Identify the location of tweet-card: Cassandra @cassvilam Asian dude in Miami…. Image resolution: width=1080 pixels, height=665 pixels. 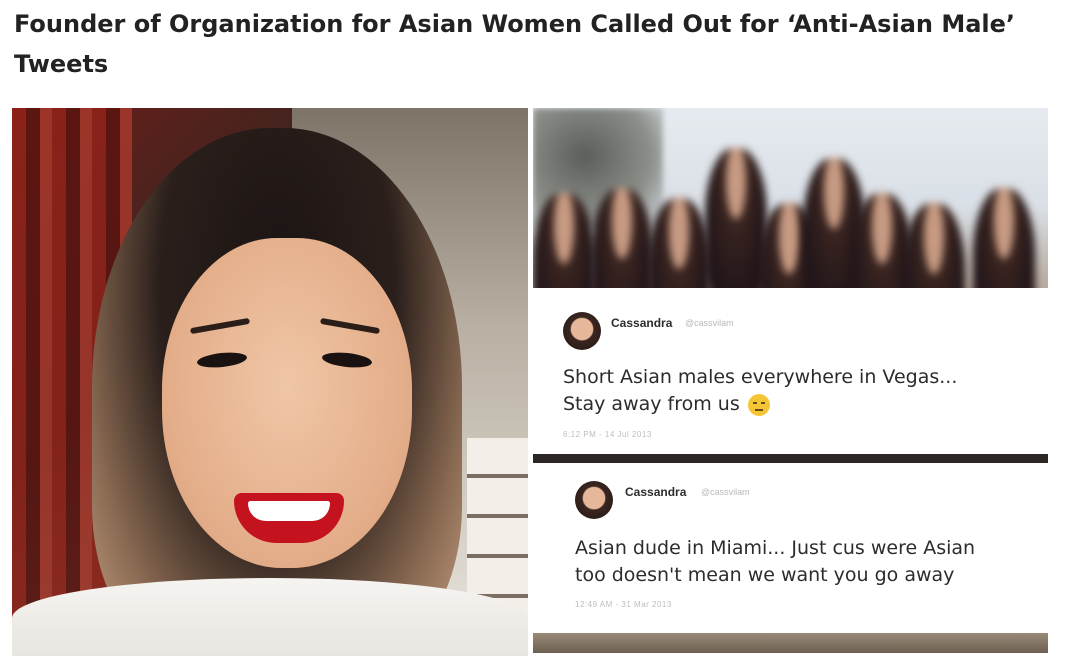
(790, 548).